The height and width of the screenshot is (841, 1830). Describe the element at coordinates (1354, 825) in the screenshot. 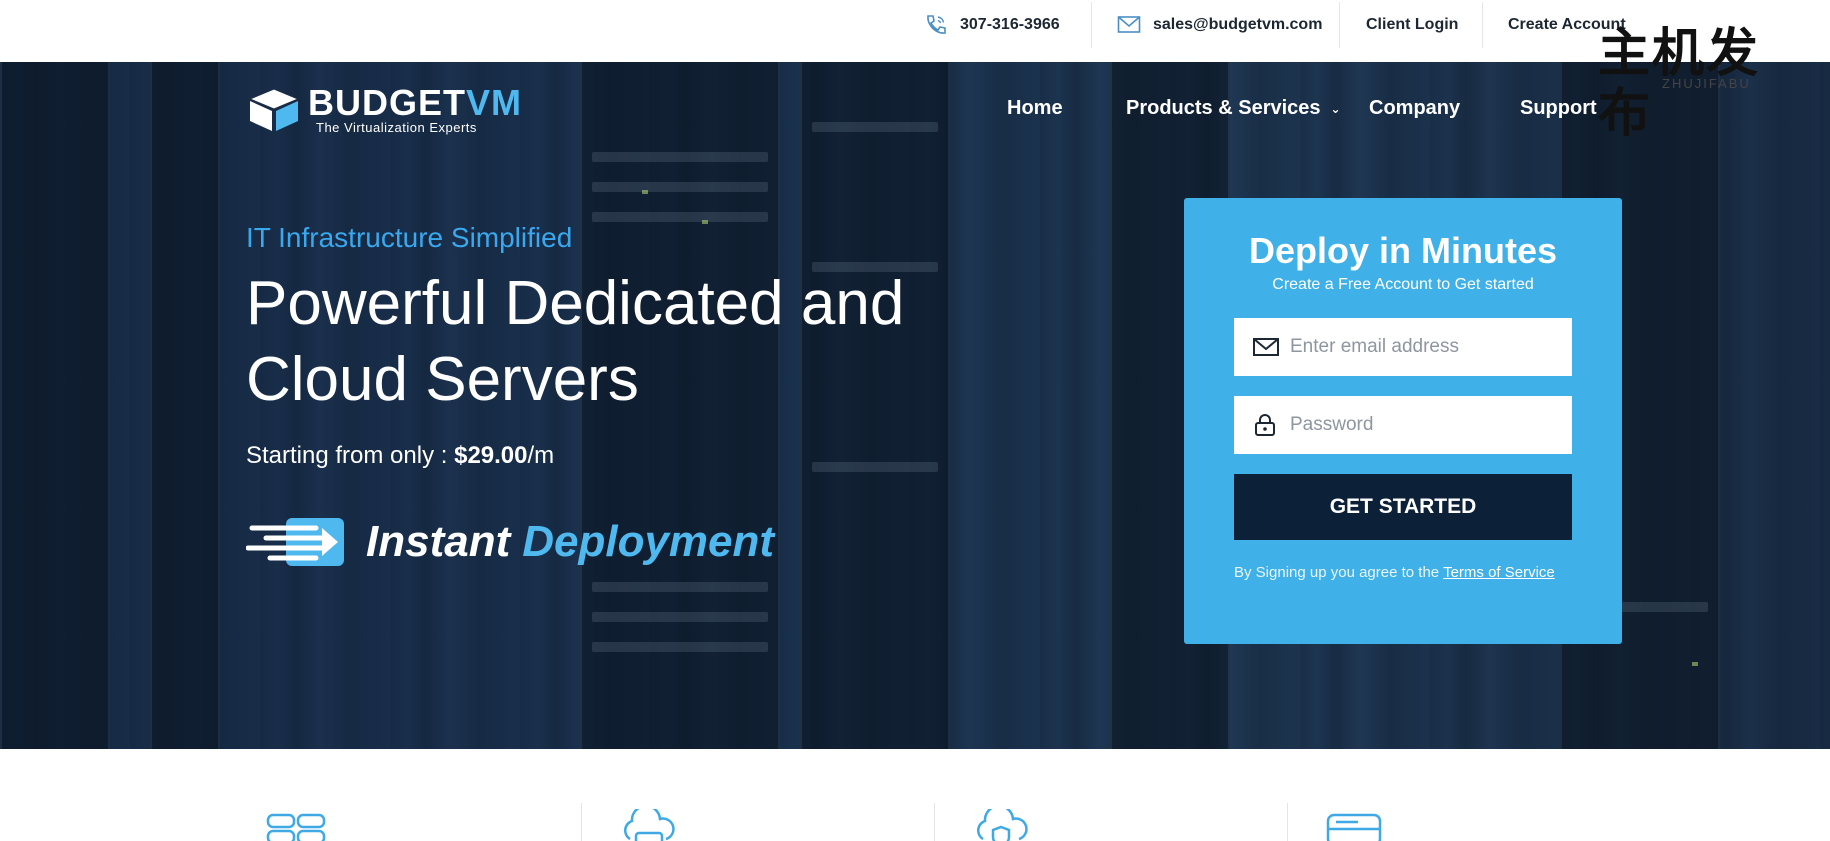

I see `server-icon` at that location.